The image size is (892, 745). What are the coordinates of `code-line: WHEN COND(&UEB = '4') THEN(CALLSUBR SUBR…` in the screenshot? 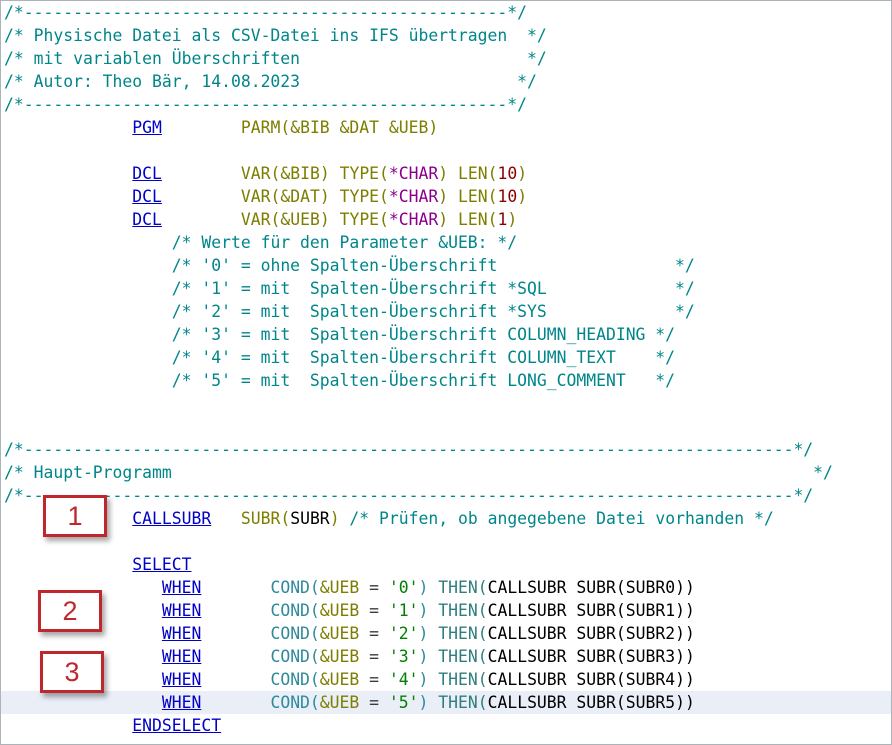 It's located at (446, 679).